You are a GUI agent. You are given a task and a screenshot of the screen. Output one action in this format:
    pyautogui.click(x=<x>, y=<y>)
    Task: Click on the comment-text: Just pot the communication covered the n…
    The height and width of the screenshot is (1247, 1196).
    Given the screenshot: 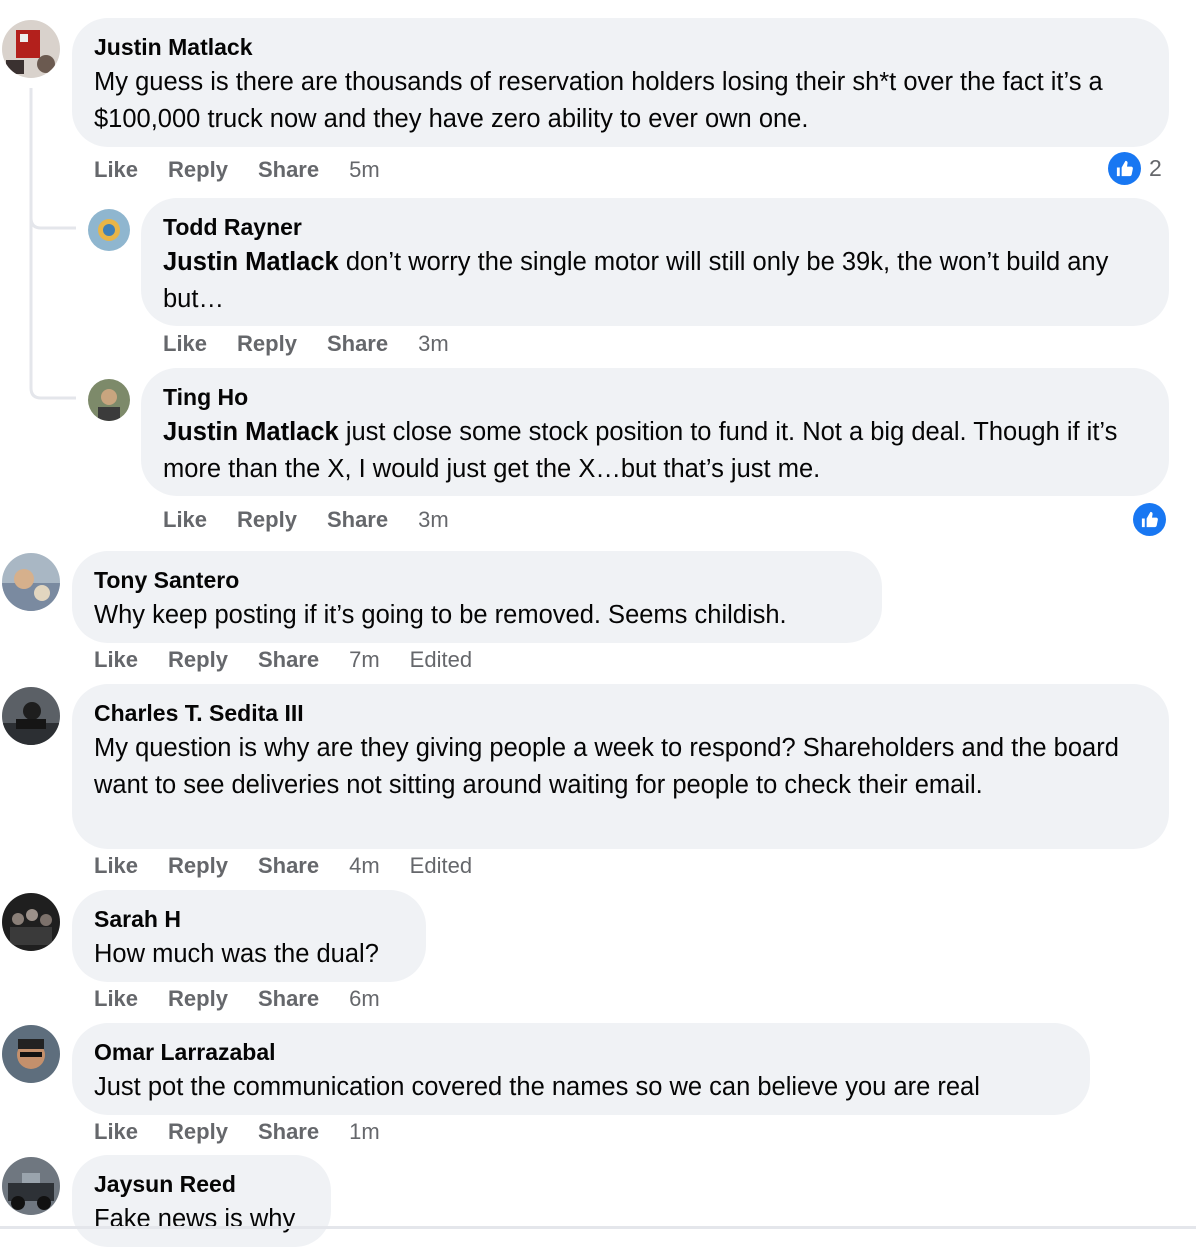 What is the action you would take?
    pyautogui.click(x=537, y=1087)
    